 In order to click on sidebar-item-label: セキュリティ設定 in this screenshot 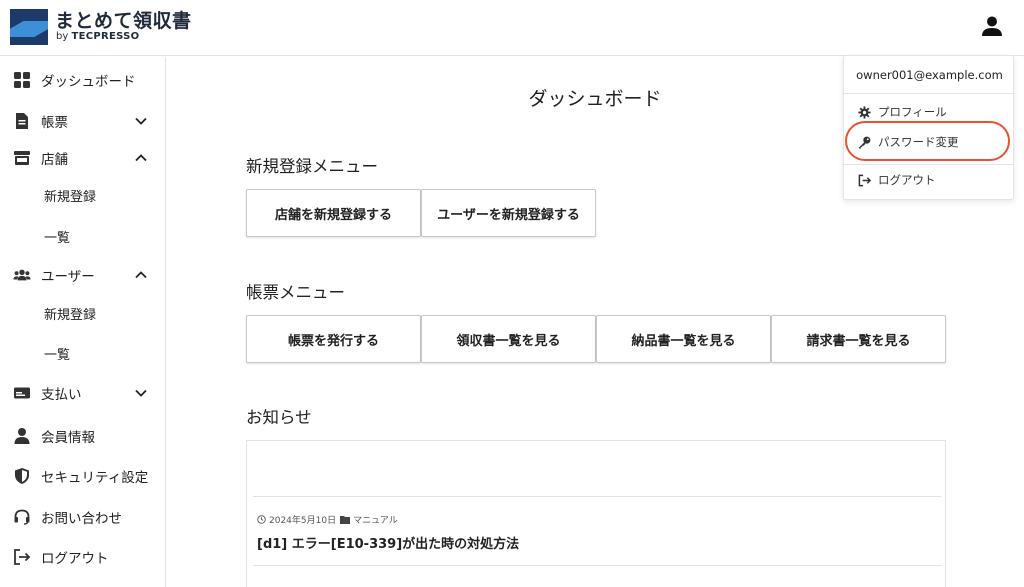, I will do `click(95, 478)`.